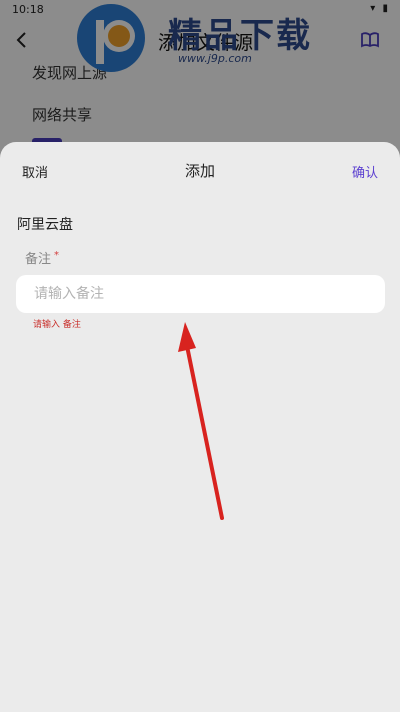 The width and height of the screenshot is (400, 712). What do you see at coordinates (38, 259) in the screenshot?
I see `field-label-text: 备注` at bounding box center [38, 259].